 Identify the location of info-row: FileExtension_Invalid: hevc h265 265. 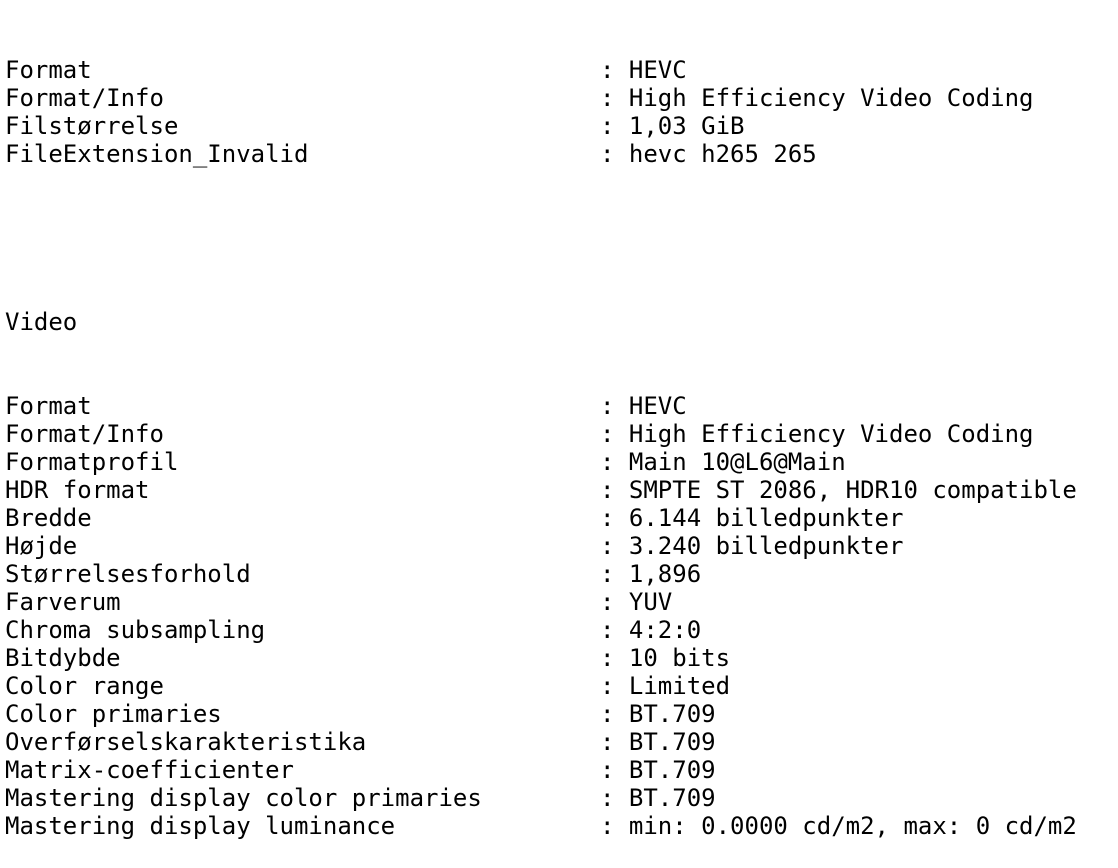
(561, 154).